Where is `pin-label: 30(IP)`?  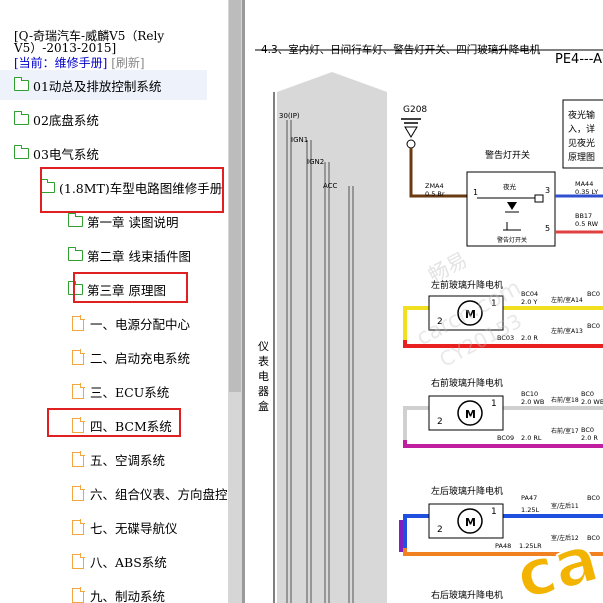
pin-label: 30(IP) is located at coordinates (289, 116).